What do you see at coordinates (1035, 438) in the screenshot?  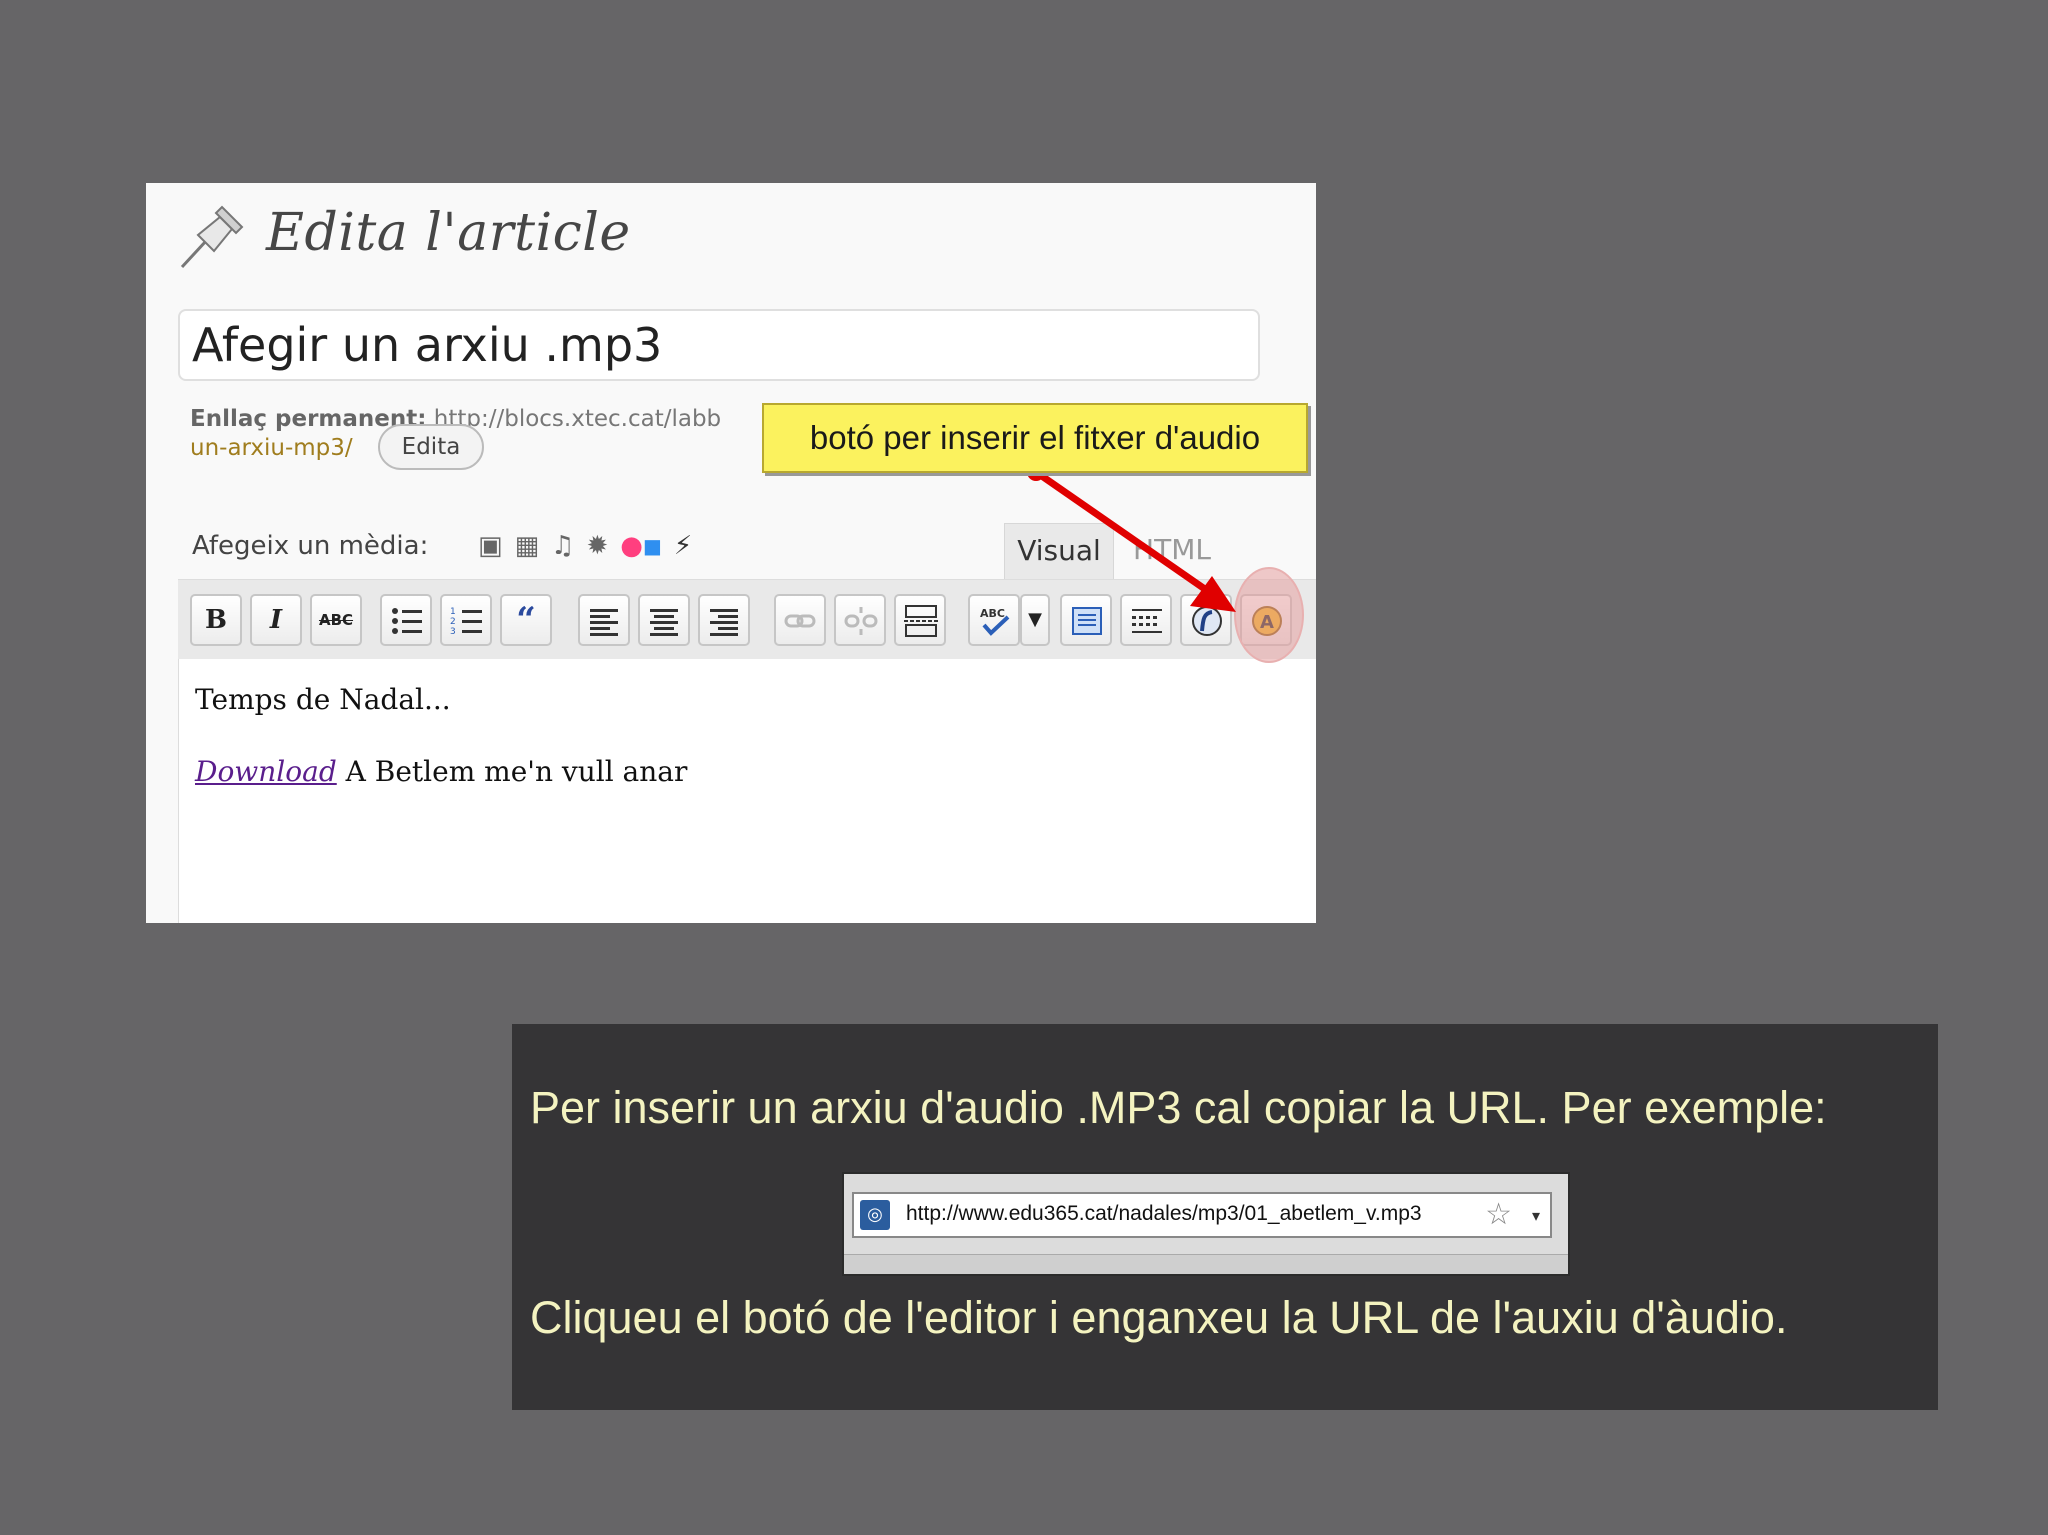 I see `callout-label: botó per inserir el fitxer d'audio` at bounding box center [1035, 438].